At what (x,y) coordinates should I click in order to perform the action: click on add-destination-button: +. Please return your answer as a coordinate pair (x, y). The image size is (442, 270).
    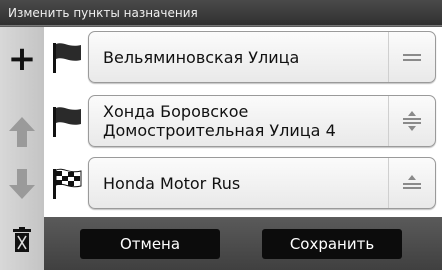
    Looking at the image, I should click on (22, 59).